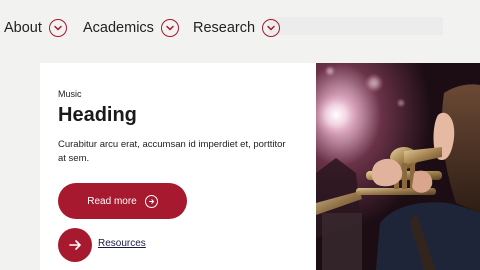 The image size is (480, 270). I want to click on resources-arrow-button, so click(75, 245).